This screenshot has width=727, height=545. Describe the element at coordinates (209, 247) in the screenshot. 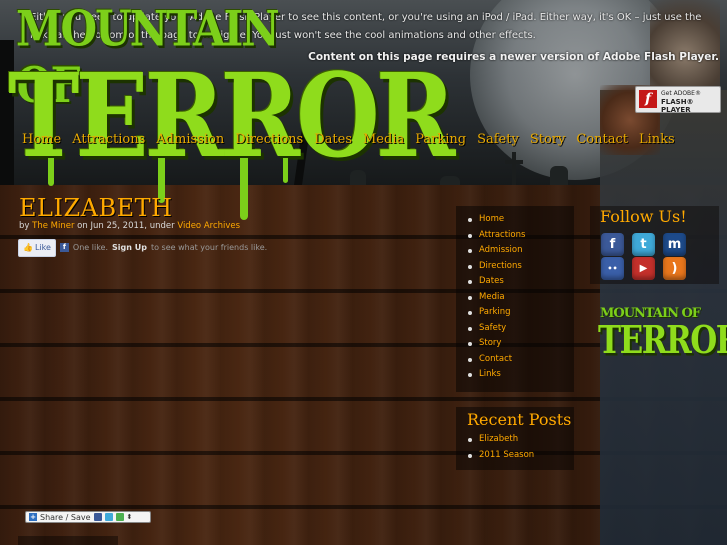

I see `like-suffix-text: to see what your friends like.` at that location.